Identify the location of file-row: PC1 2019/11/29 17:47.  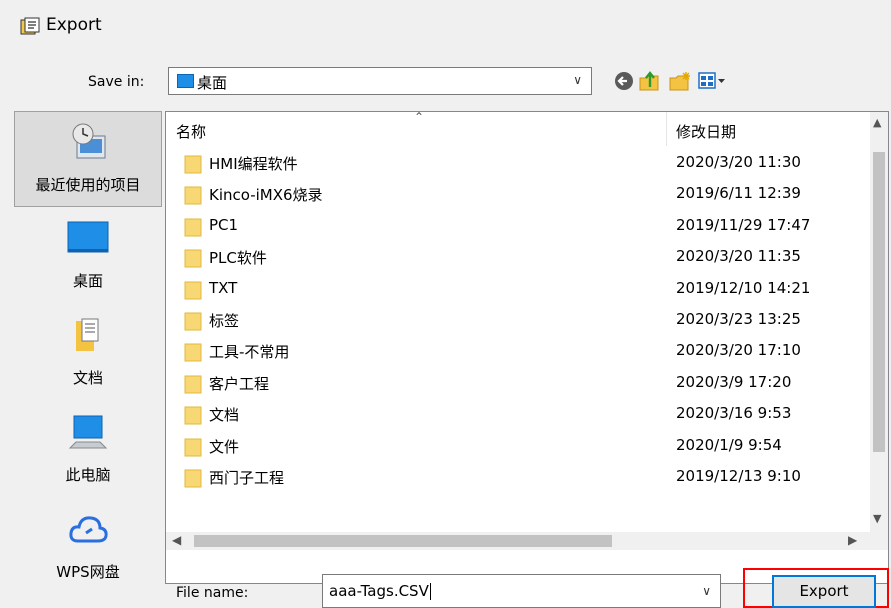
(518, 226).